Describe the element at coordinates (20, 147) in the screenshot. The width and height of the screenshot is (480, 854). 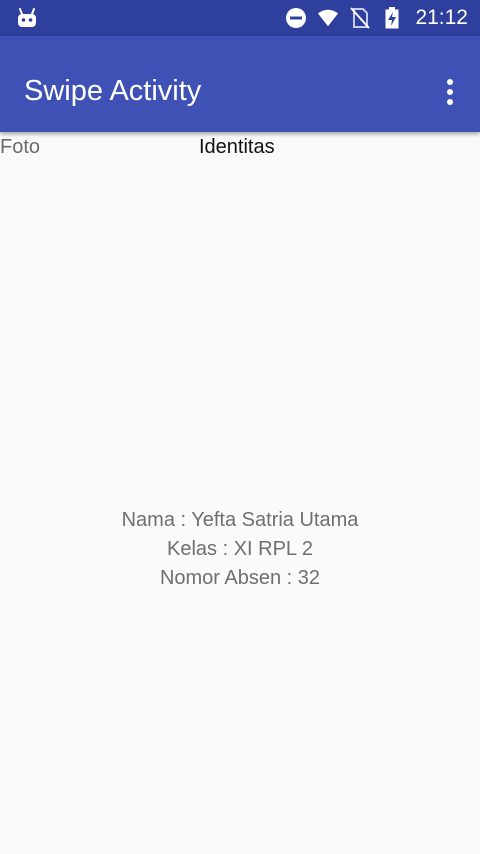
I see `tab-foto: Foto` at that location.